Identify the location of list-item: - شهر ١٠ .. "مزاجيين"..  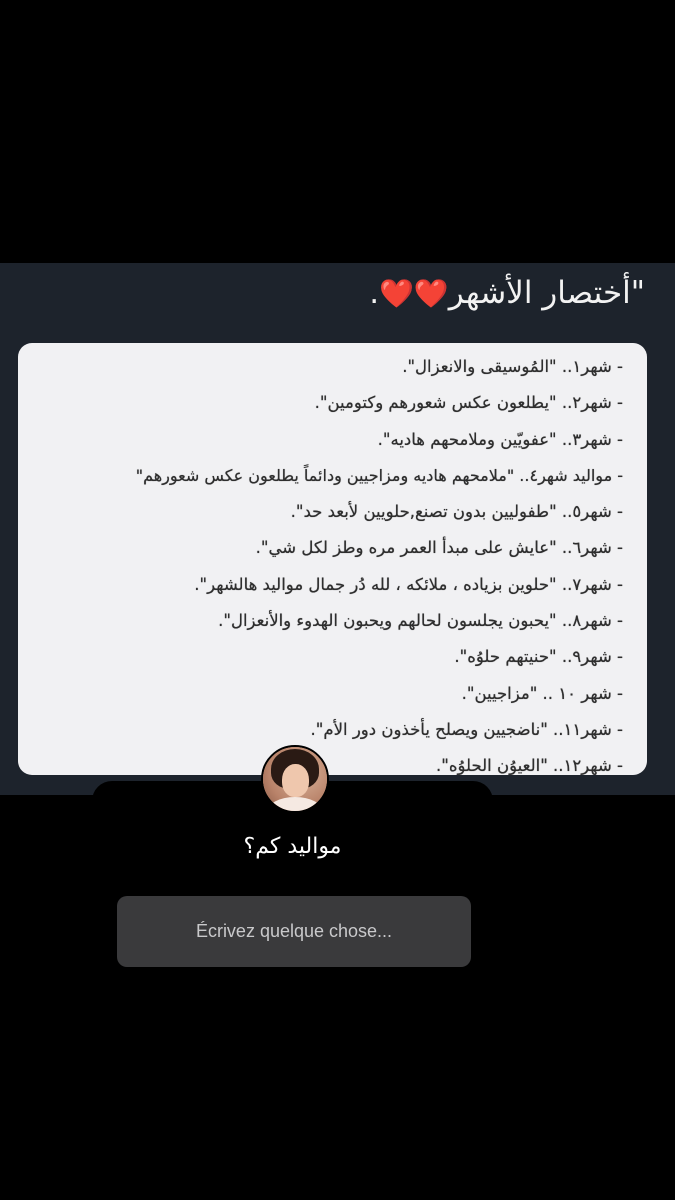
(542, 693).